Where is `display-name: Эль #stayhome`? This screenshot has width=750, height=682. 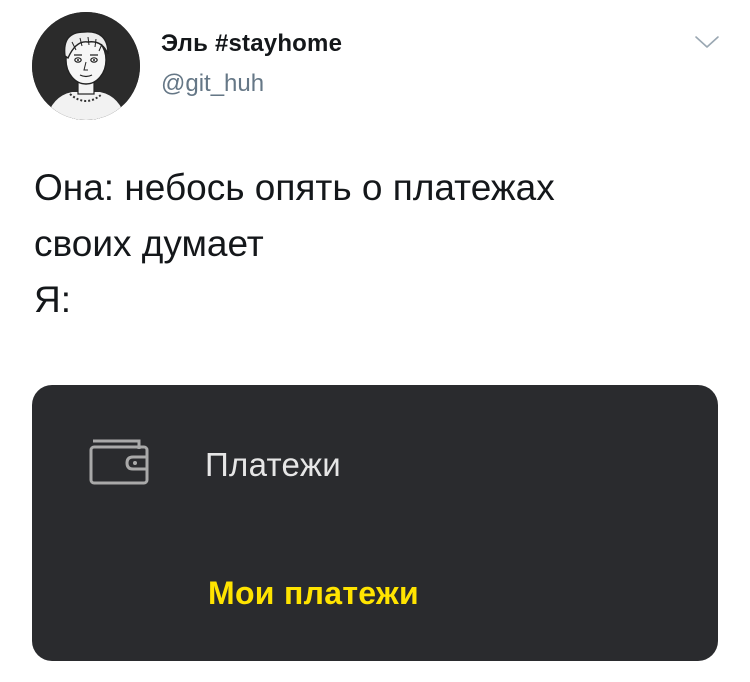
display-name: Эль #stayhome is located at coordinates (251, 44).